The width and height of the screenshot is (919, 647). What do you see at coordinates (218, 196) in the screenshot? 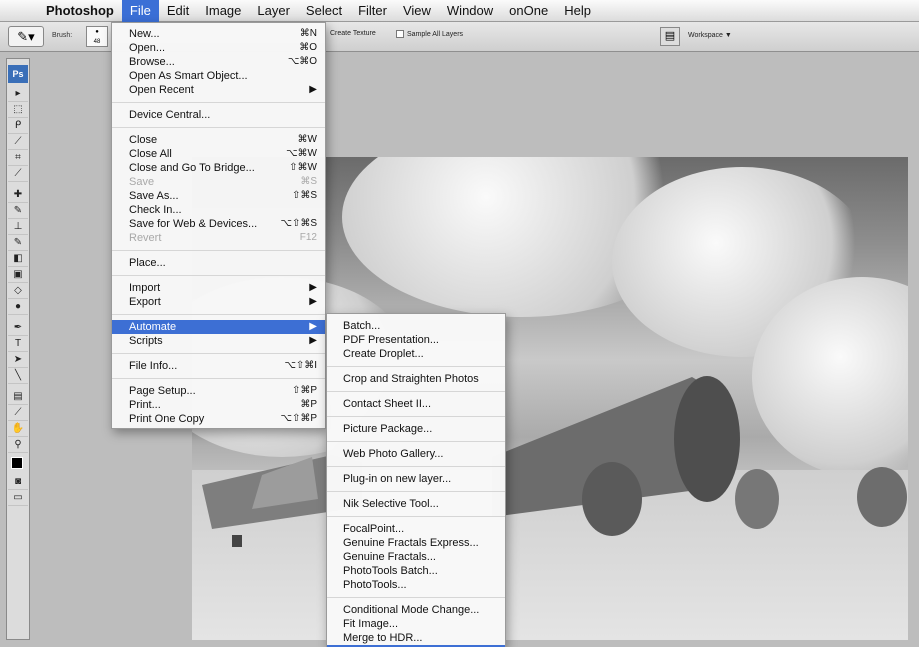
I see `file-menu-item-save-as: Save As... ⇧⌘S` at bounding box center [218, 196].